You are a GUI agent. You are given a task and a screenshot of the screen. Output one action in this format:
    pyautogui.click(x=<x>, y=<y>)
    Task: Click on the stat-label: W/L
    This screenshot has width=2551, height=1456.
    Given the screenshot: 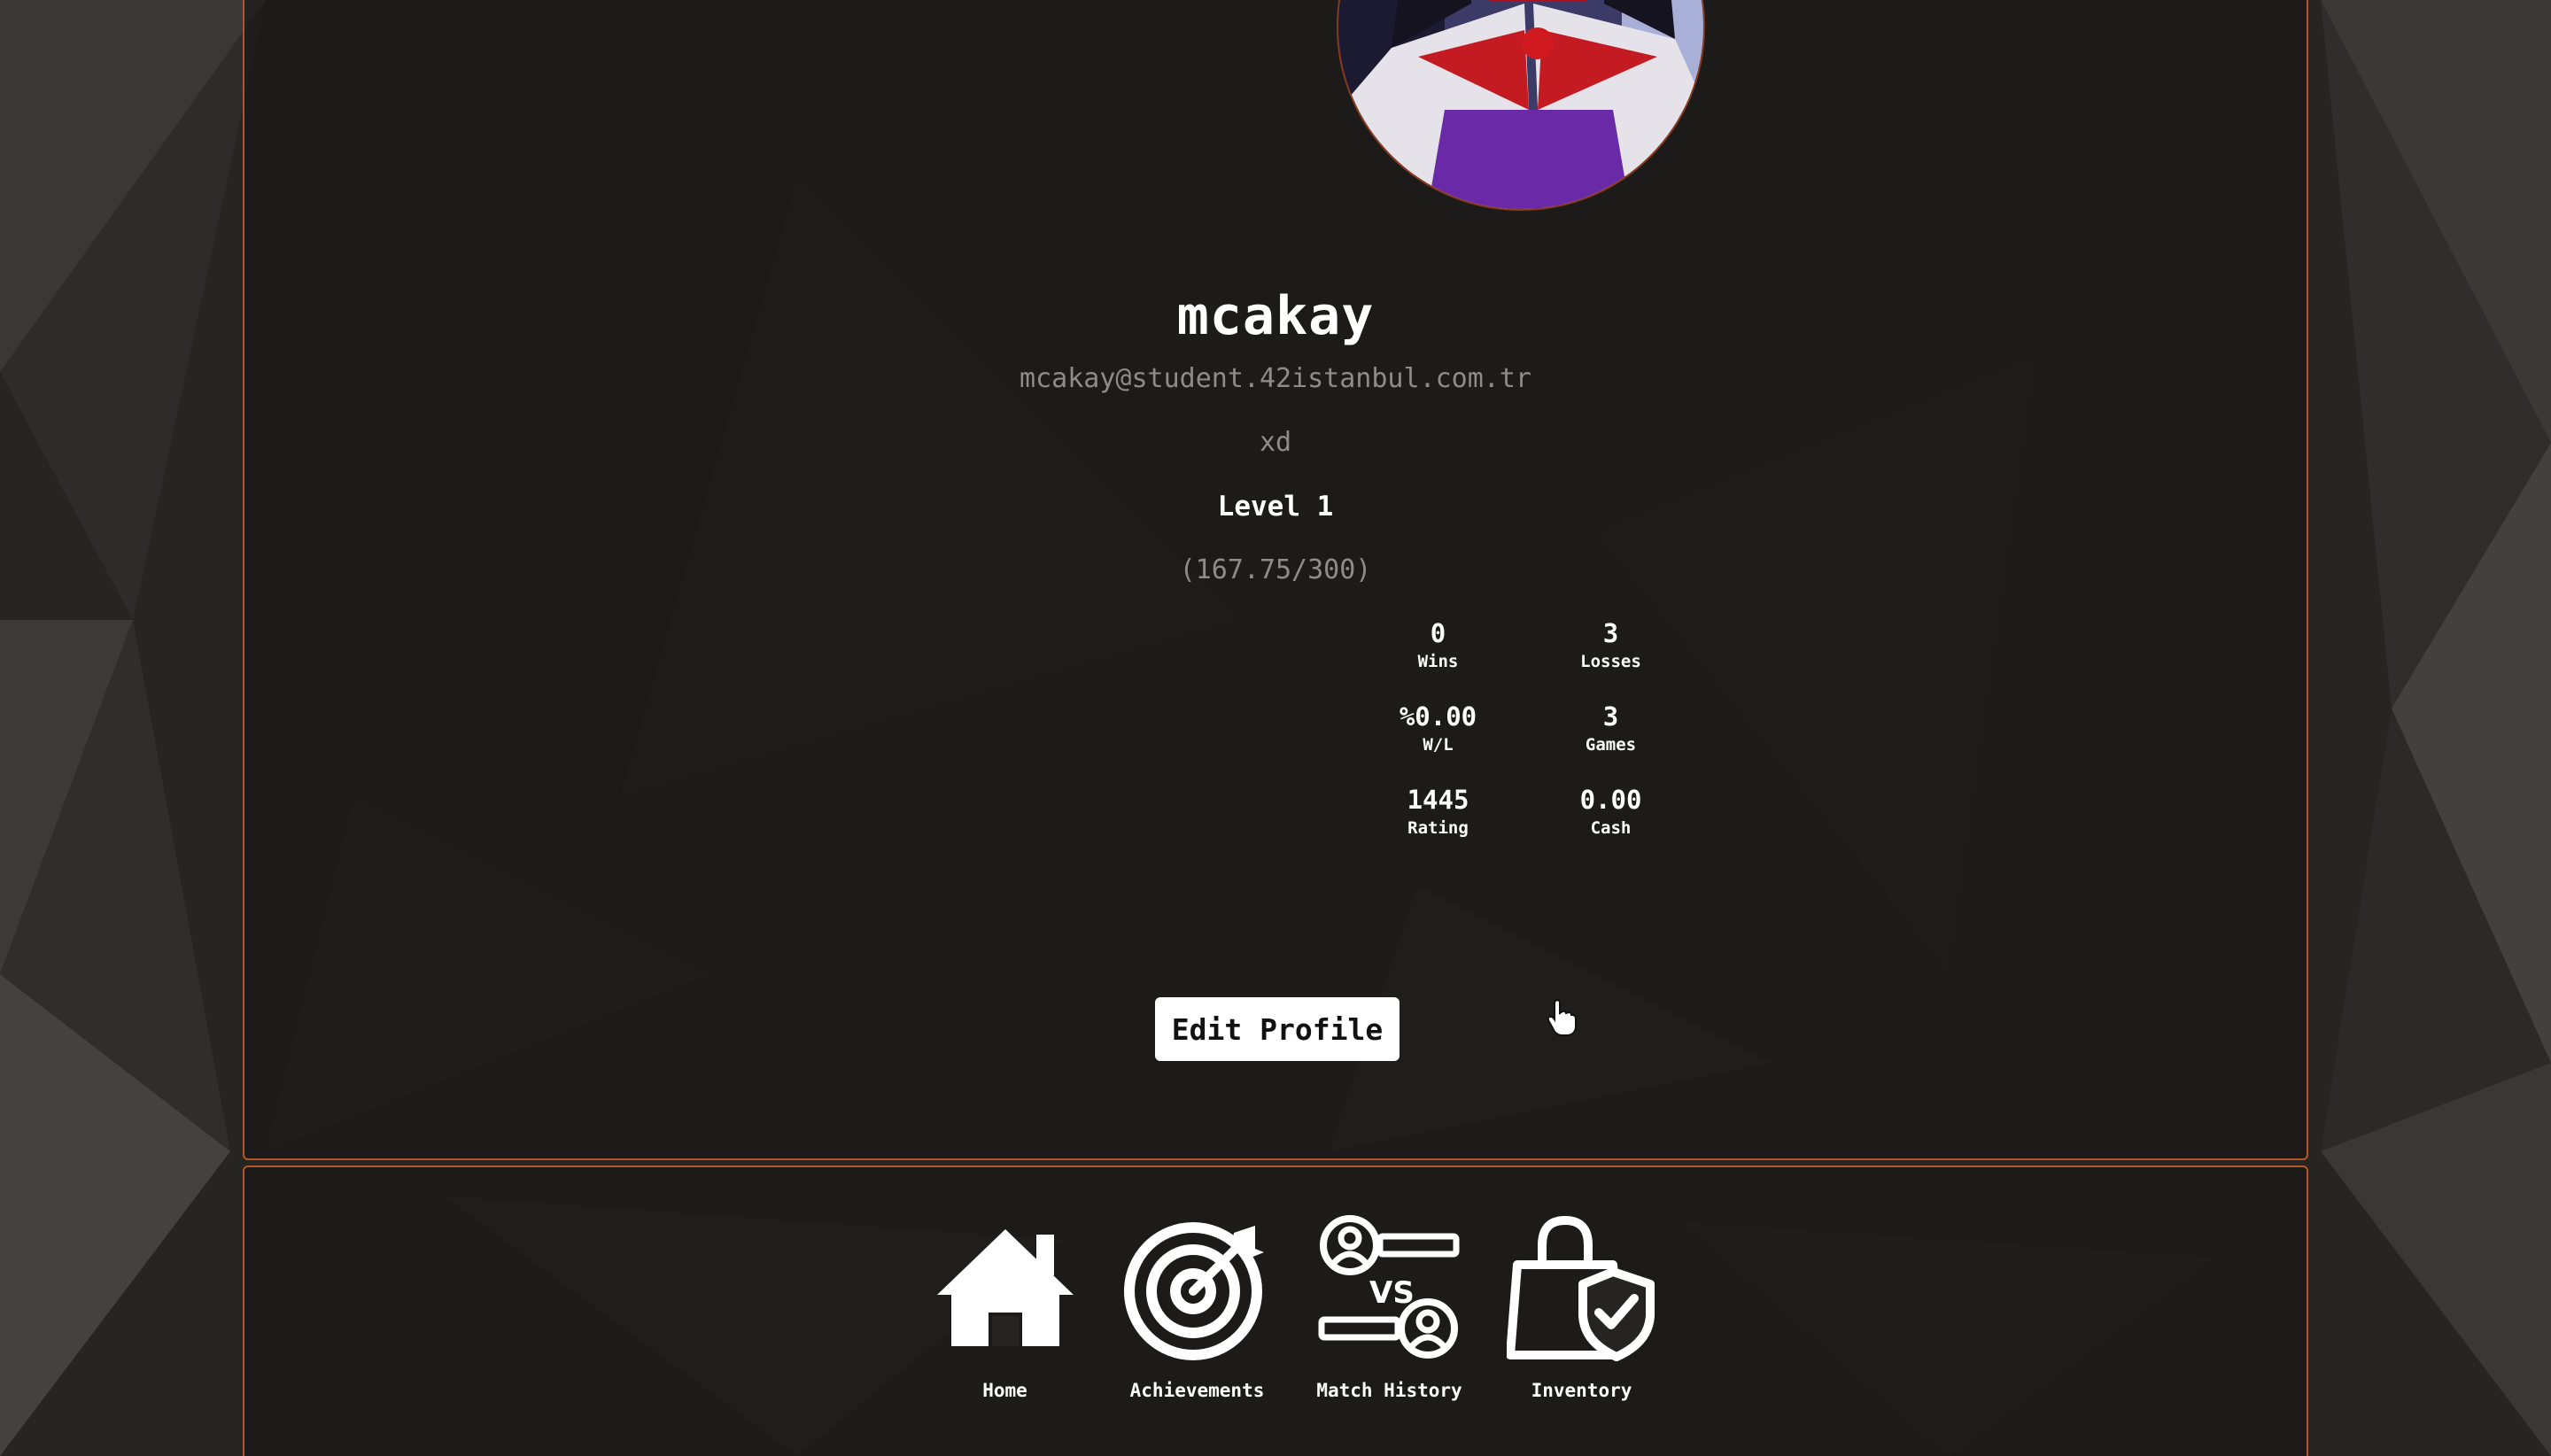 What is the action you would take?
    pyautogui.click(x=1438, y=745)
    